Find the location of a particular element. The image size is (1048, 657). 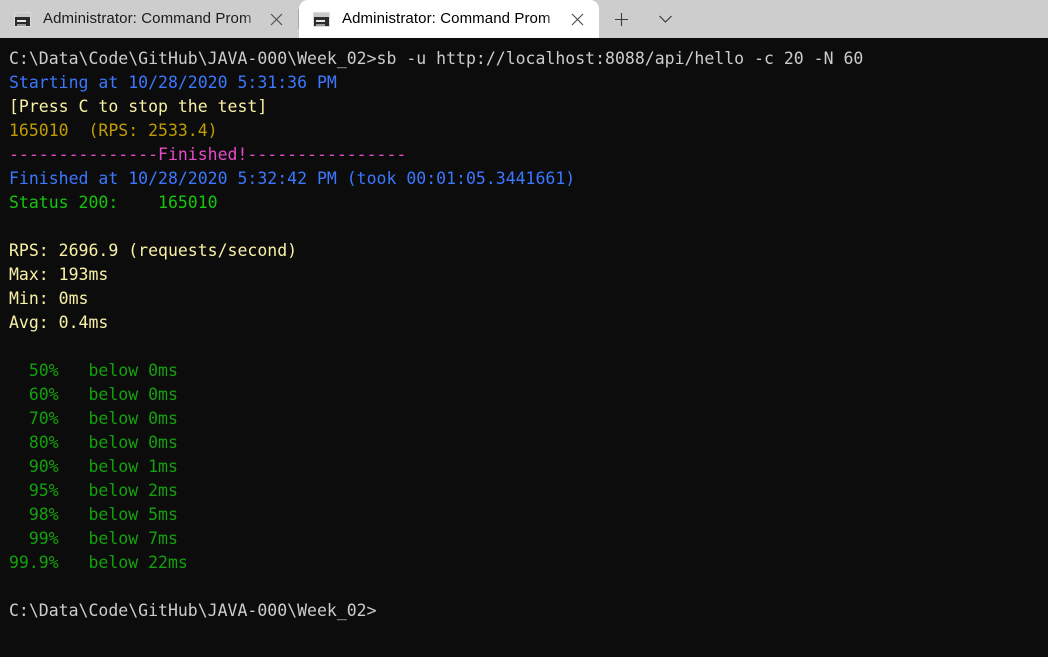

tab-command-prompt-1: Administrator: Command Prom is located at coordinates (149, 19).